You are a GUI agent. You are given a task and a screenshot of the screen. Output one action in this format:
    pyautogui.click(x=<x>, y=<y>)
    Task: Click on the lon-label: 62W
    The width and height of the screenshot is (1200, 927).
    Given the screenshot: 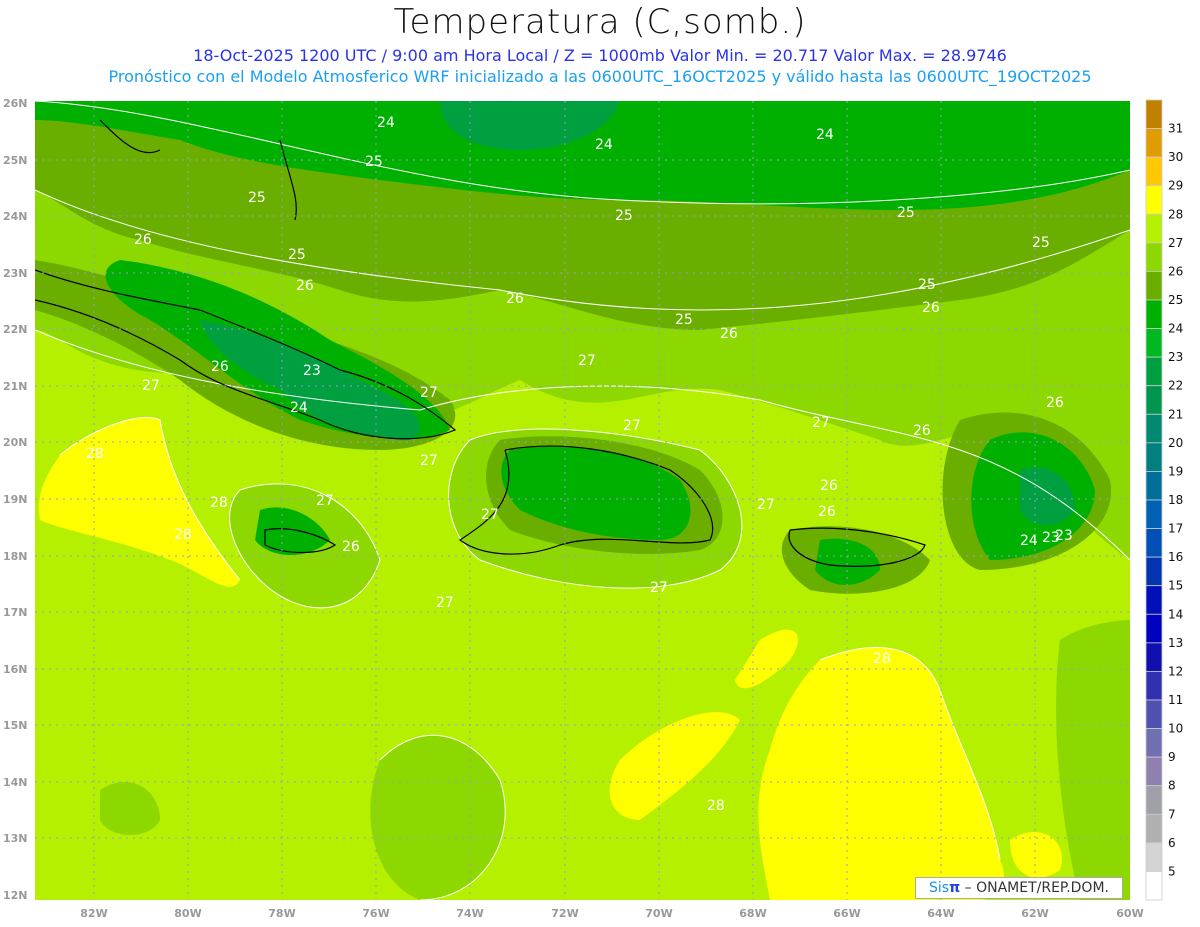 What is the action you would take?
    pyautogui.click(x=1034, y=913)
    